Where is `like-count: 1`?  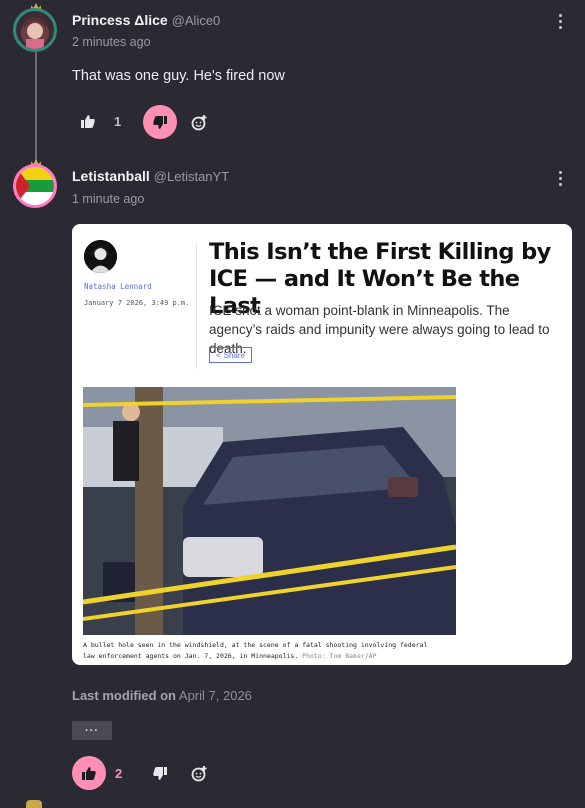
like-count: 1 is located at coordinates (118, 121).